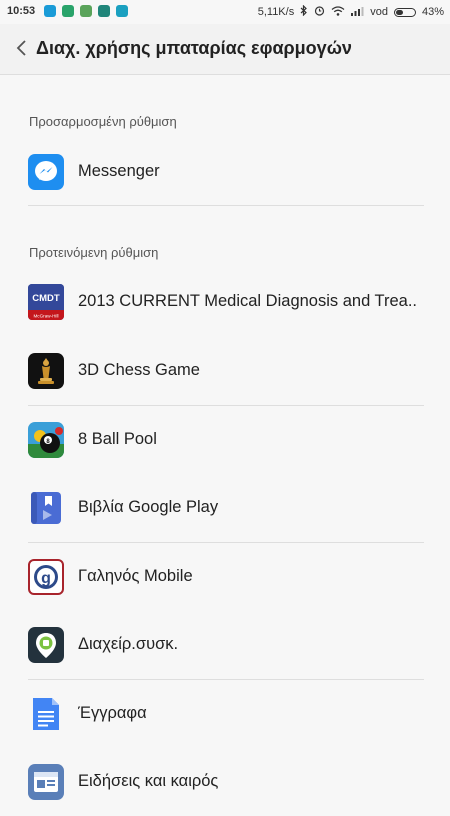 This screenshot has height=816, width=450. Describe the element at coordinates (276, 12) in the screenshot. I see `net-speed: 5,11K/s` at that location.